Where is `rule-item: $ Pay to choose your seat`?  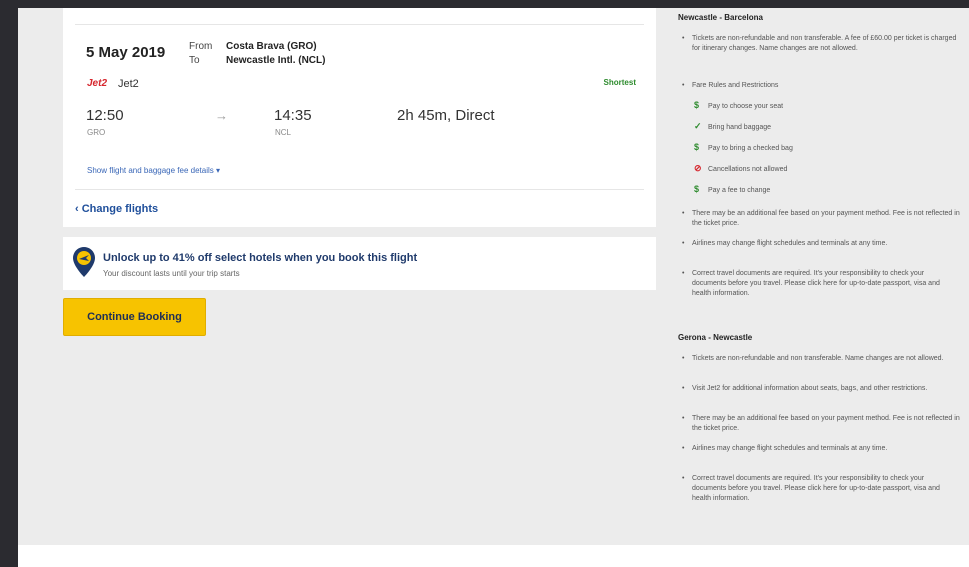
rule-item: $ Pay to choose your seat is located at coordinates (739, 105).